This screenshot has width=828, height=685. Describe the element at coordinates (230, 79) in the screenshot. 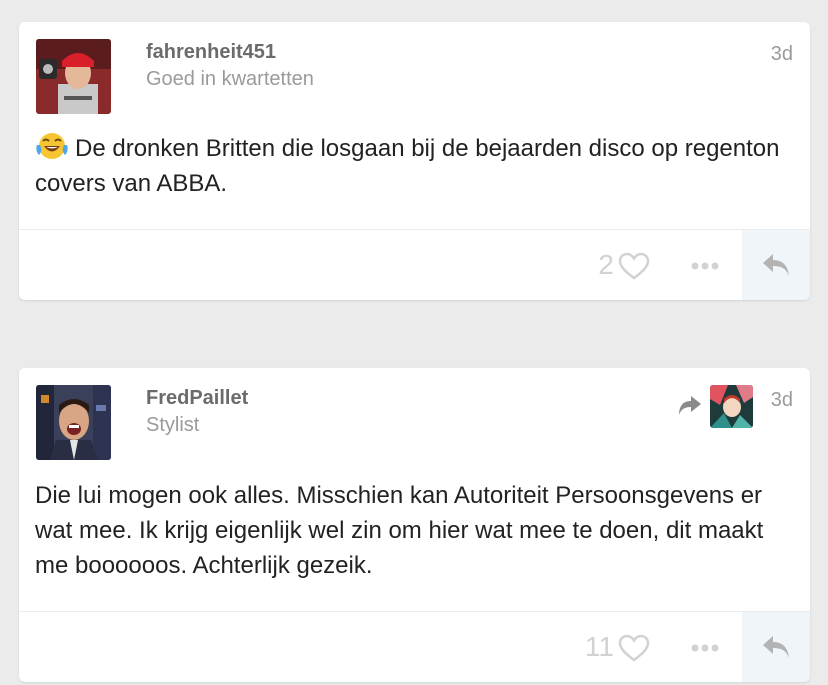

I see `user-subtitle: Goed in kwartetten` at that location.